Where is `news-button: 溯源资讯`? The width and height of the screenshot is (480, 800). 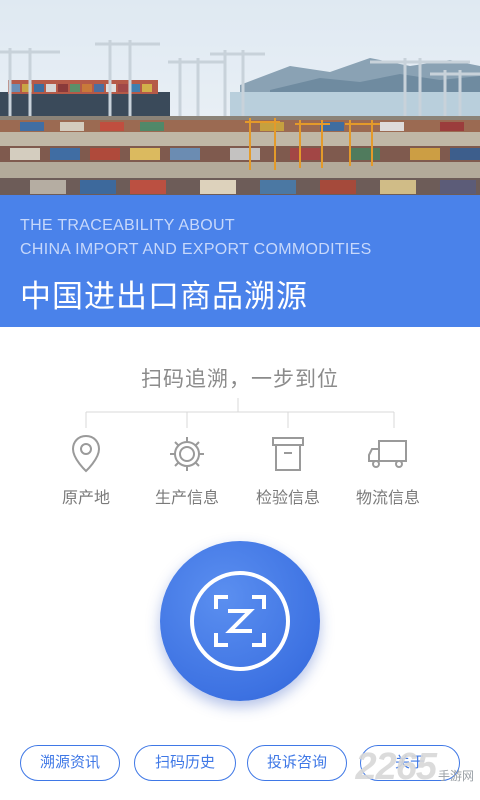
news-button: 溯源资讯 is located at coordinates (70, 763).